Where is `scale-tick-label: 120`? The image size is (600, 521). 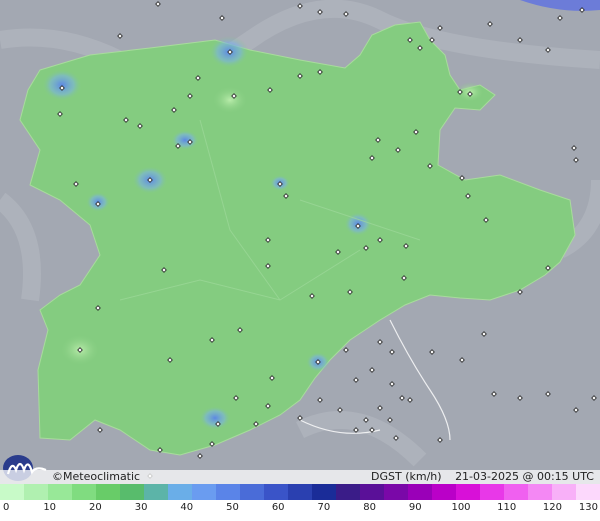 scale-tick-label: 120 is located at coordinates (552, 507).